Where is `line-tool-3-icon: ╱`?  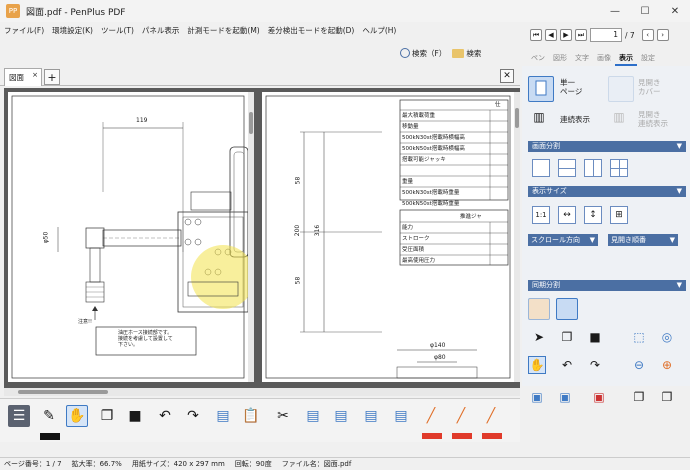
line-tool-3-icon: ╱ is located at coordinates (491, 416).